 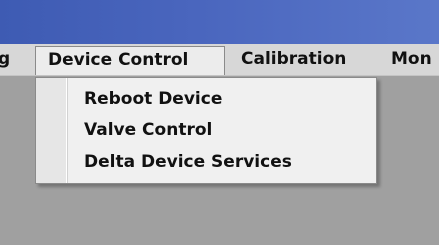 I want to click on menu-icon-gutter, so click(x=51, y=130).